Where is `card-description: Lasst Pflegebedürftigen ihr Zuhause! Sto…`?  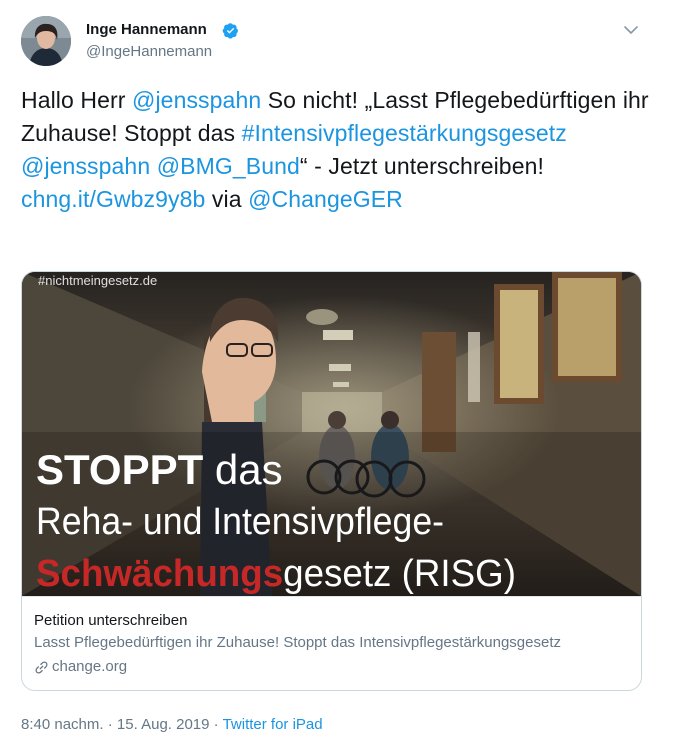
card-description: Lasst Pflegebedürftigen ihr Zuhause! Sto… is located at coordinates (297, 642).